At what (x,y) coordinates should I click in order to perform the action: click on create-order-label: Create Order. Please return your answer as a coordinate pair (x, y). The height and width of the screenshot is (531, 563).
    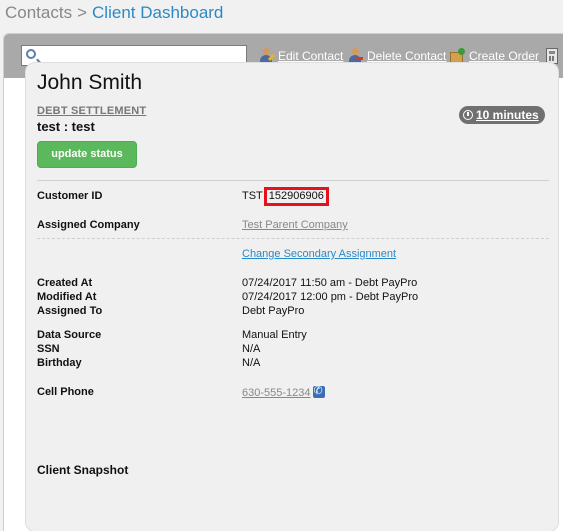
    Looking at the image, I should click on (504, 56).